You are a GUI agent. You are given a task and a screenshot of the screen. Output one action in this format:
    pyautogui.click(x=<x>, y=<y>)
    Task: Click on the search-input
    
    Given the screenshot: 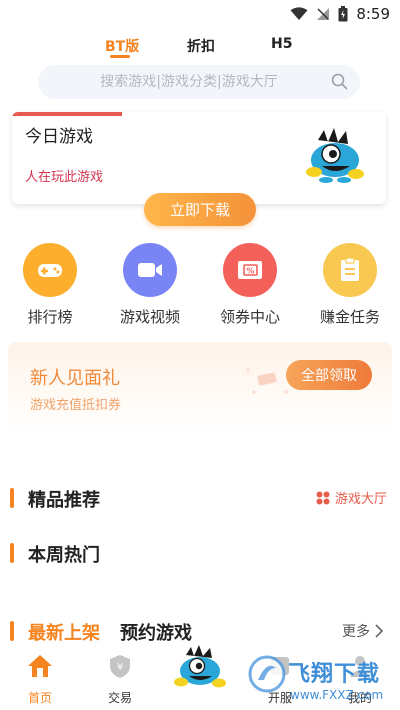 What is the action you would take?
    pyautogui.click(x=199, y=82)
    